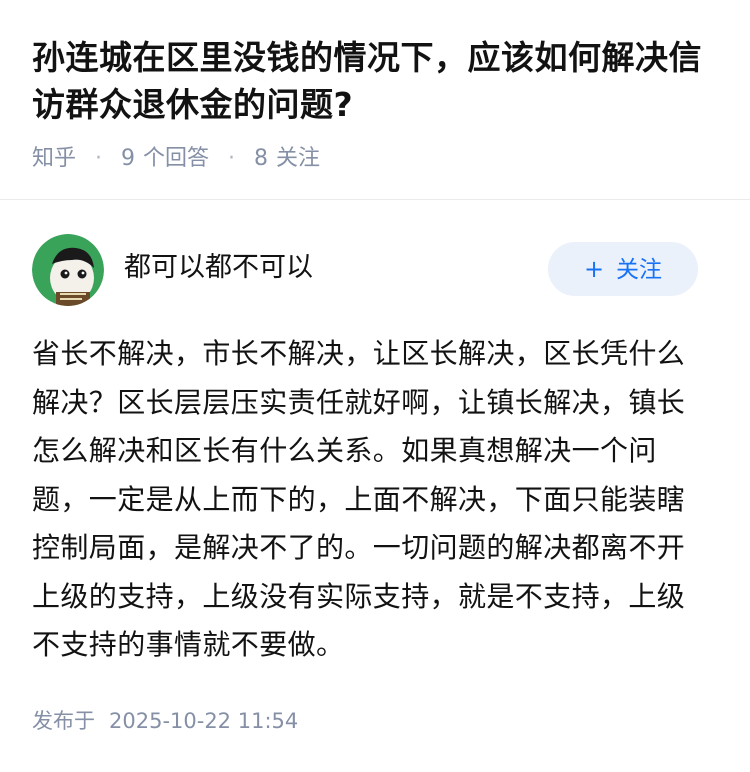 The height and width of the screenshot is (772, 750). What do you see at coordinates (63, 721) in the screenshot?
I see `published-label: 发布于` at bounding box center [63, 721].